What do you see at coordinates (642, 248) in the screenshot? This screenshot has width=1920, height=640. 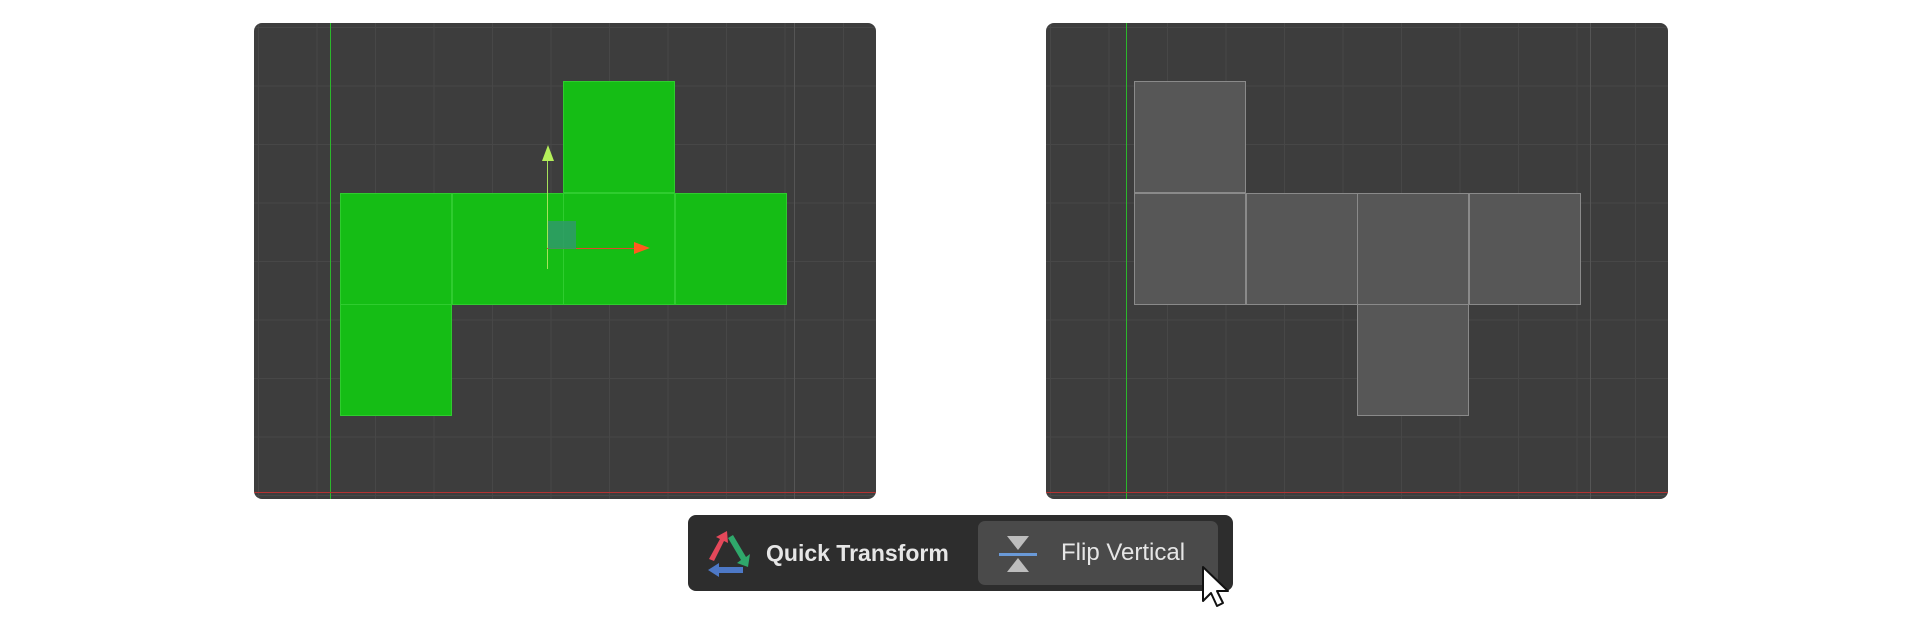 I see `gizmo-x-arrow-icon` at bounding box center [642, 248].